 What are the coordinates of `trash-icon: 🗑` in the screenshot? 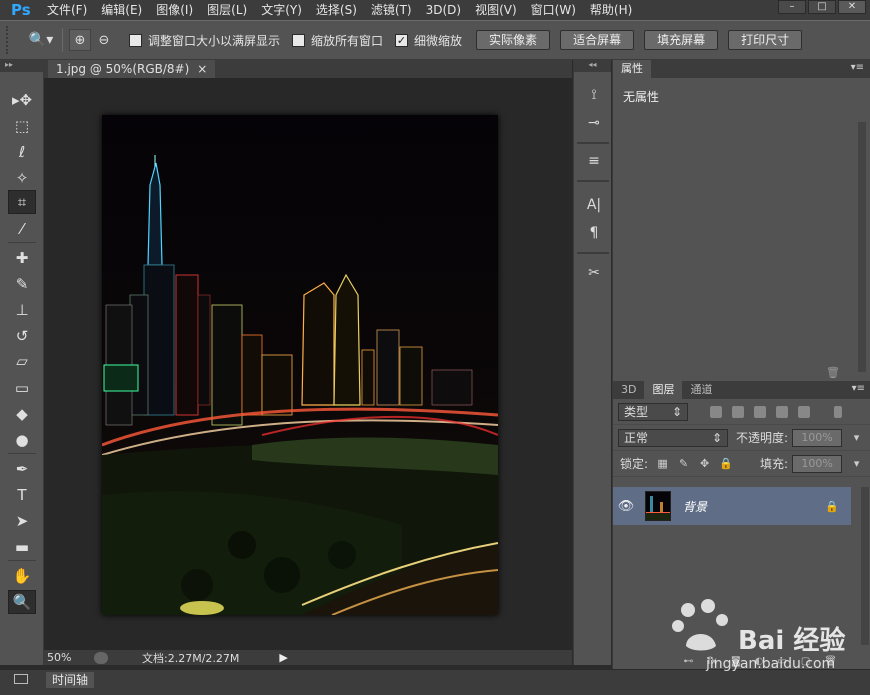 It's located at (833, 372).